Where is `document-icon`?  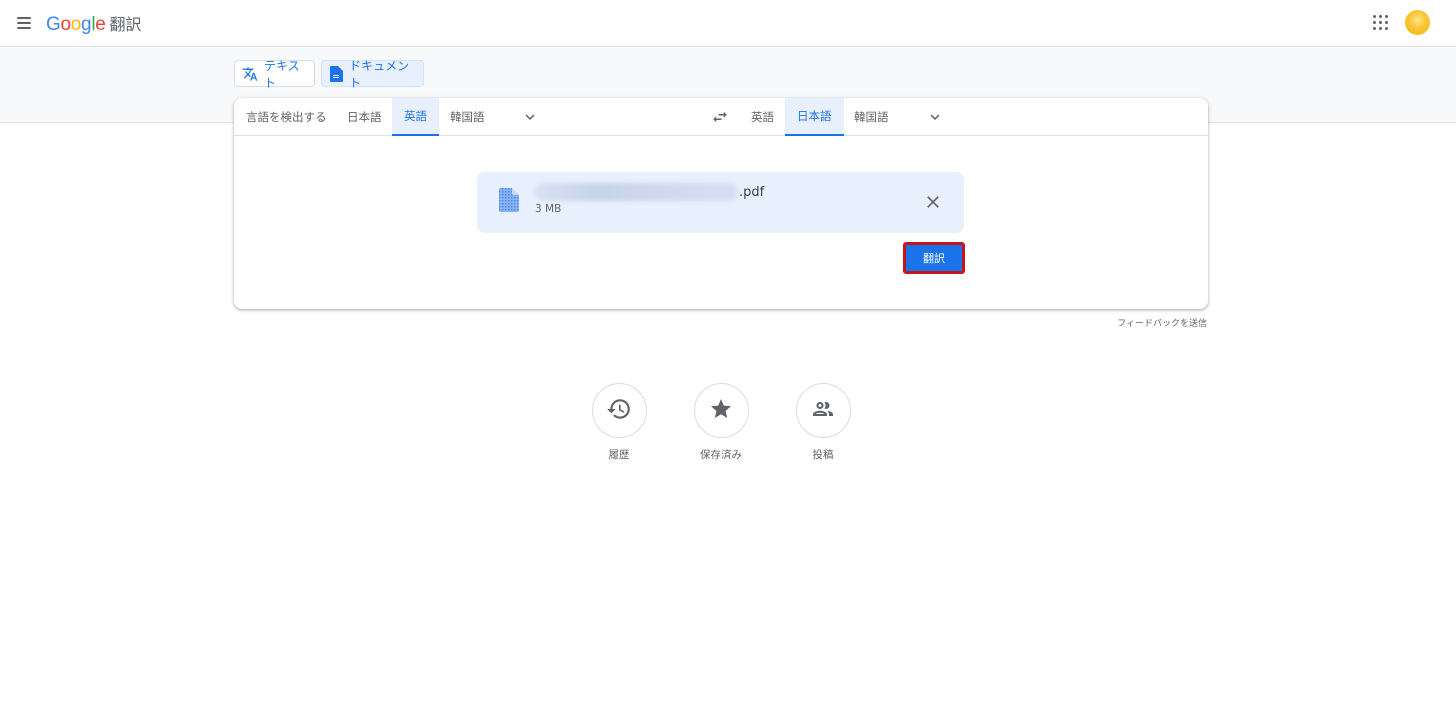 document-icon is located at coordinates (336, 73).